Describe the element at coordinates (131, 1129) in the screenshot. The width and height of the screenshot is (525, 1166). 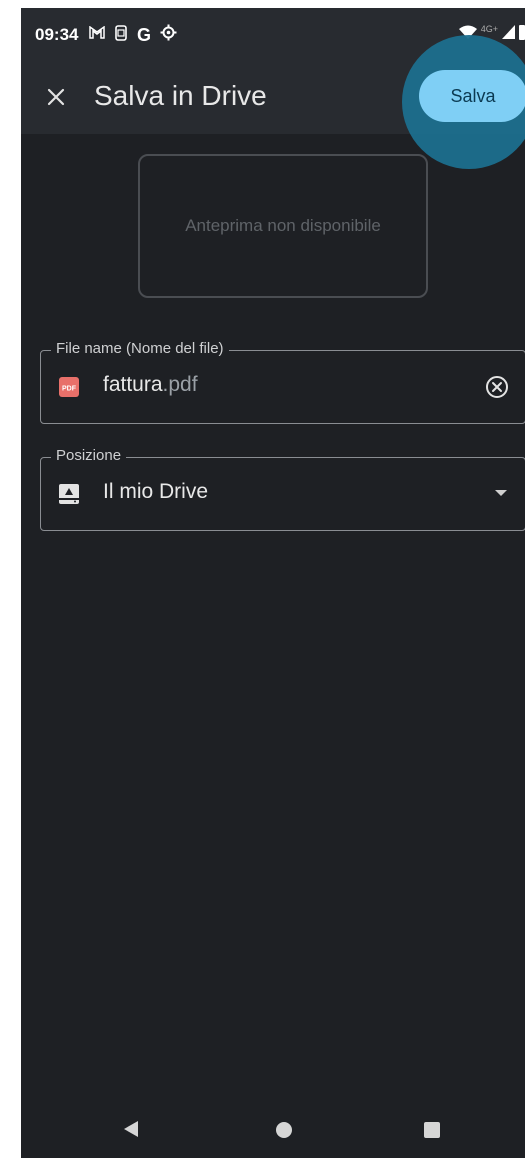
I see `back-icon` at that location.